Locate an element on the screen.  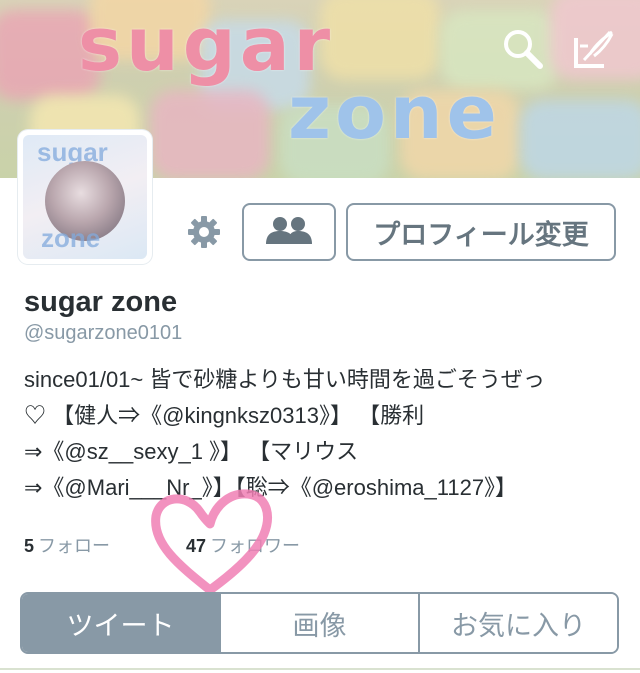
edit-profile-button: プロフィール変更 is located at coordinates (481, 232).